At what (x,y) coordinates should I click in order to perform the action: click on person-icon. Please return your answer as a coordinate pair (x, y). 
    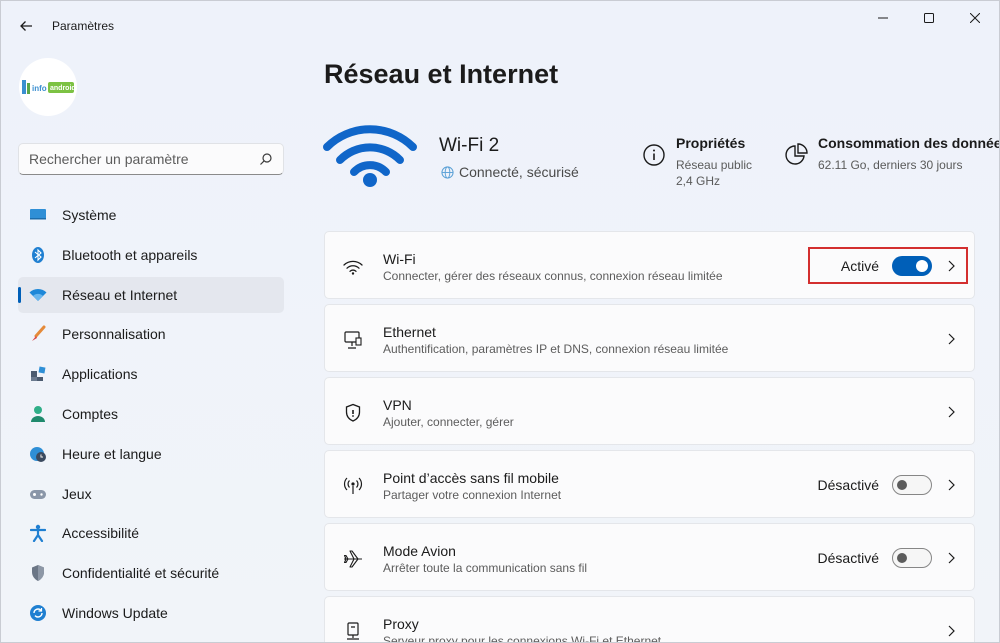
    Looking at the image, I should click on (38, 414).